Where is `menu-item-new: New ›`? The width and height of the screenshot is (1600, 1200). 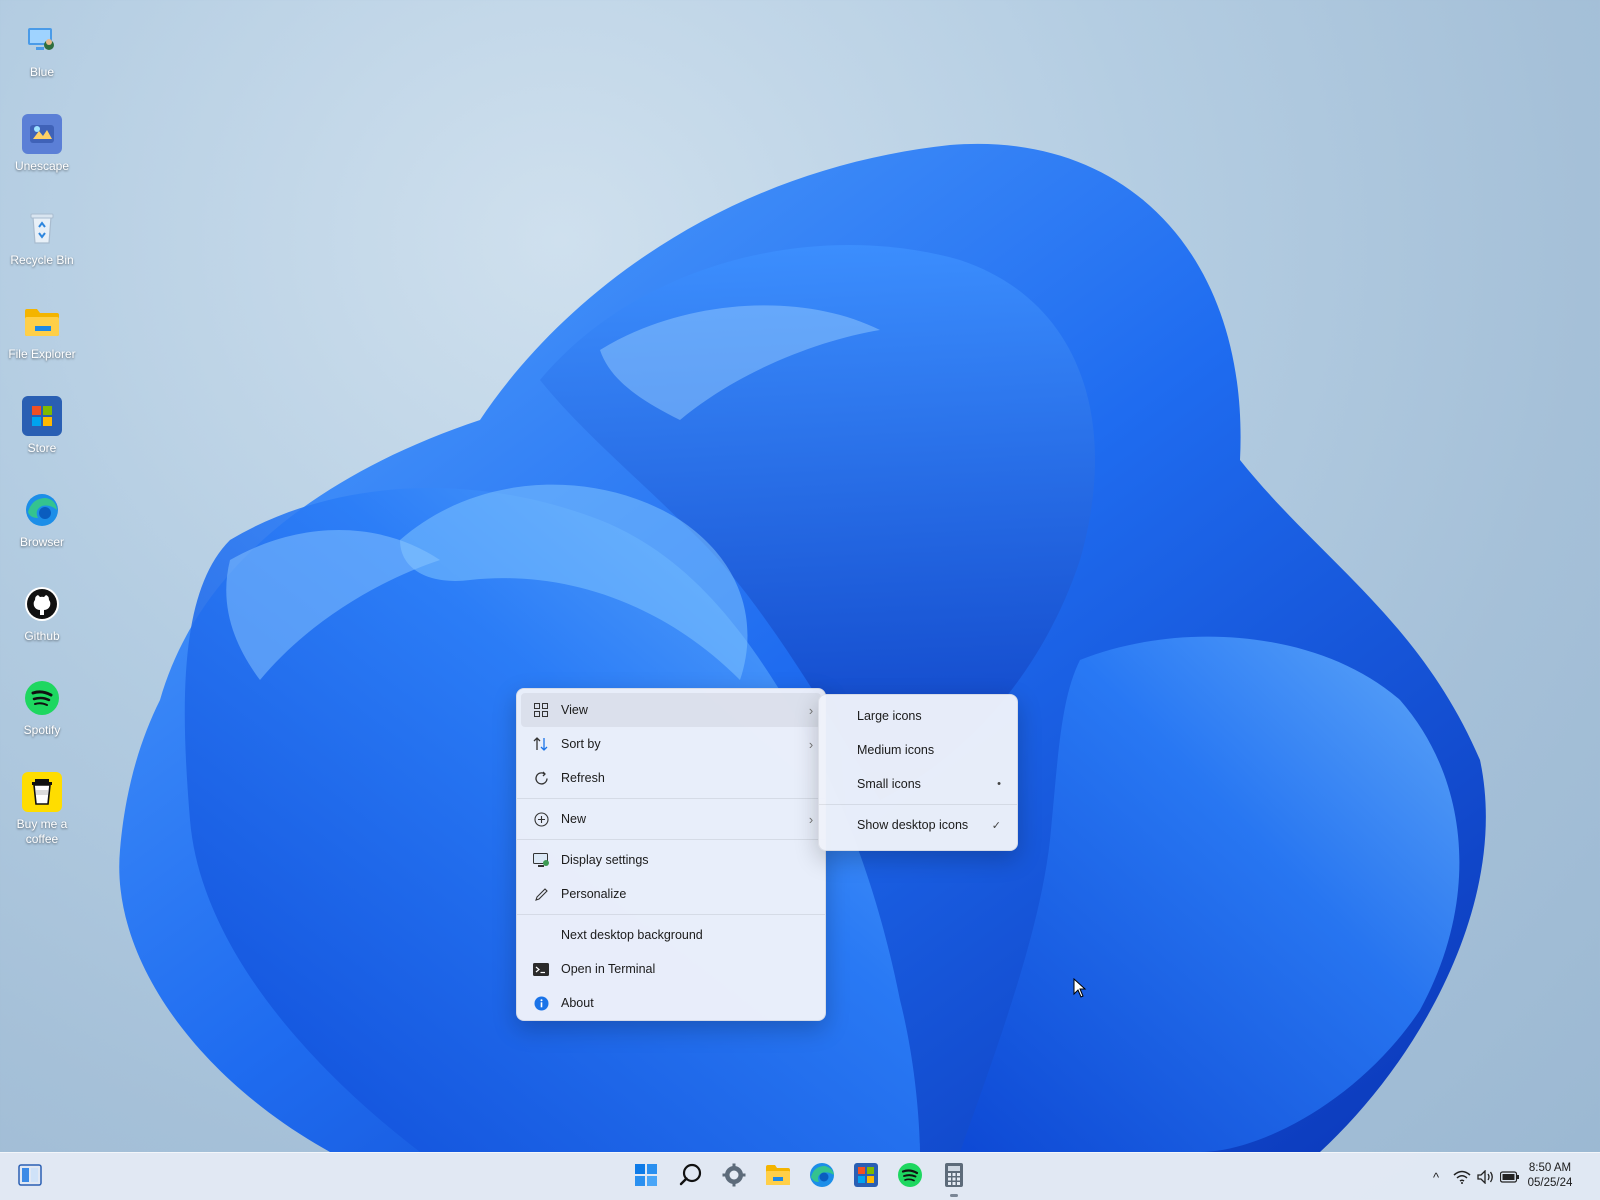 menu-item-new: New › is located at coordinates (671, 819).